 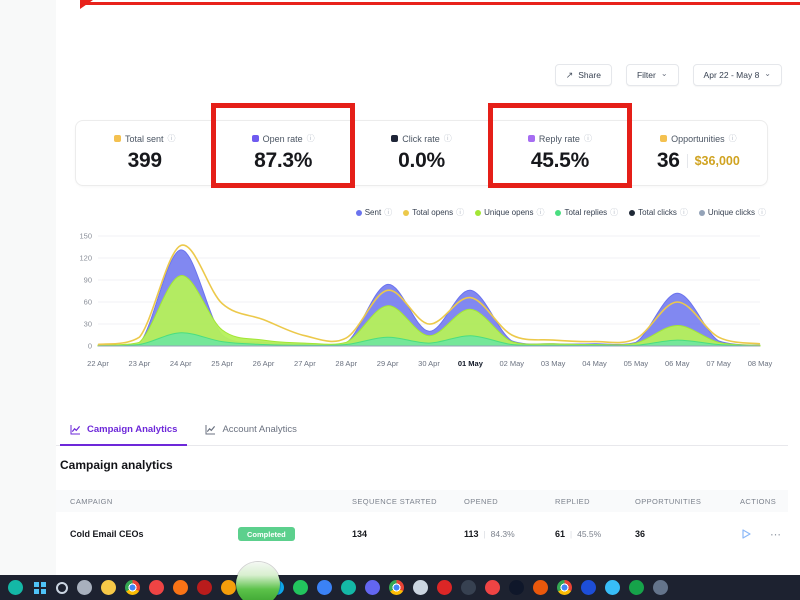 What do you see at coordinates (612, 587) in the screenshot?
I see `taskbar-icon-skype` at bounding box center [612, 587].